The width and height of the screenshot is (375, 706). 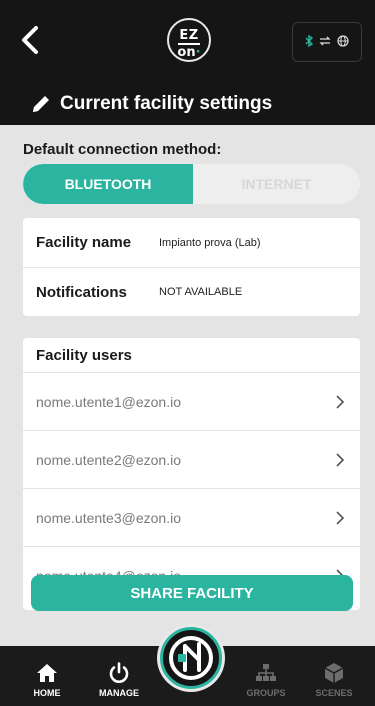 I want to click on nav-groups: GROUPS, so click(x=266, y=676).